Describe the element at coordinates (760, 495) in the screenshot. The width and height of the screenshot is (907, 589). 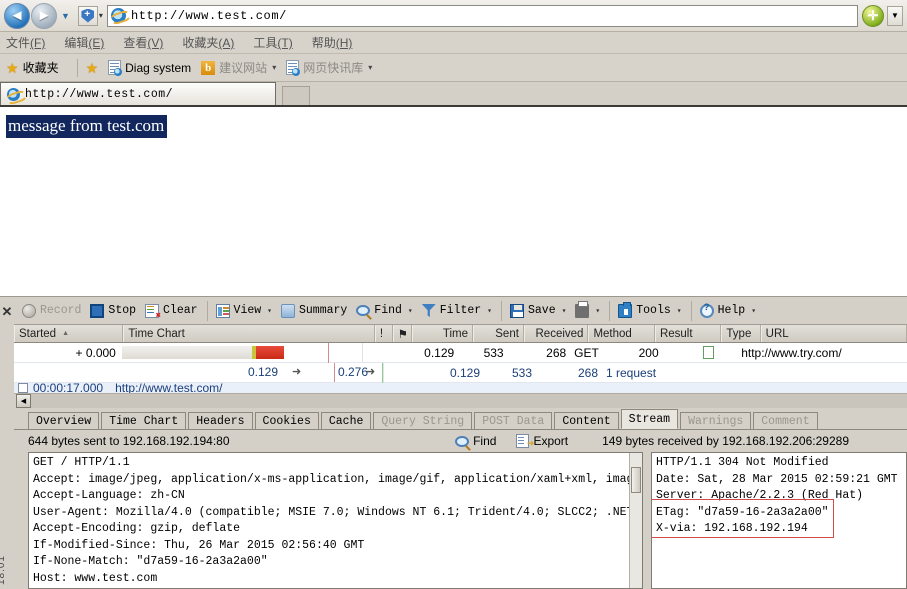
I see `stream-line: Server: Apache/2.2.3 (Red Hat)` at that location.